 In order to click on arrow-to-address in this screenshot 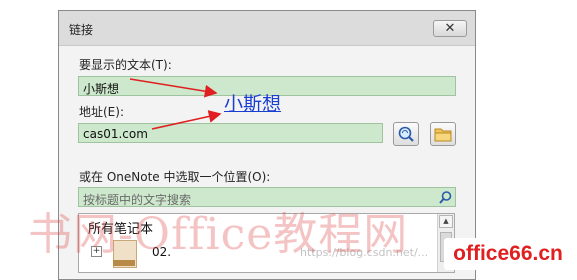, I will do `click(186, 120)`.